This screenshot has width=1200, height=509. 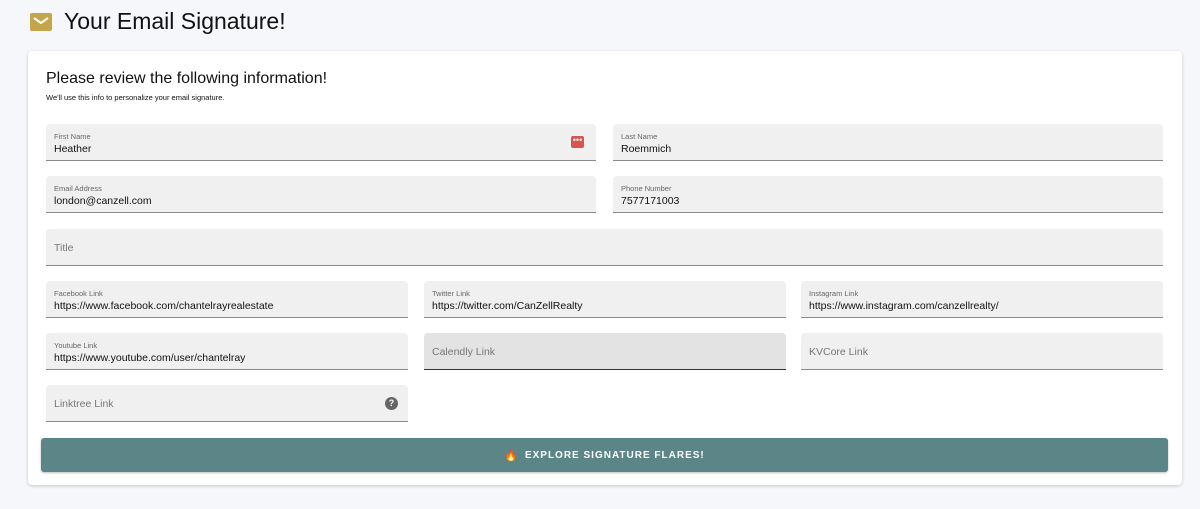 I want to click on title-field: Title, so click(x=604, y=247).